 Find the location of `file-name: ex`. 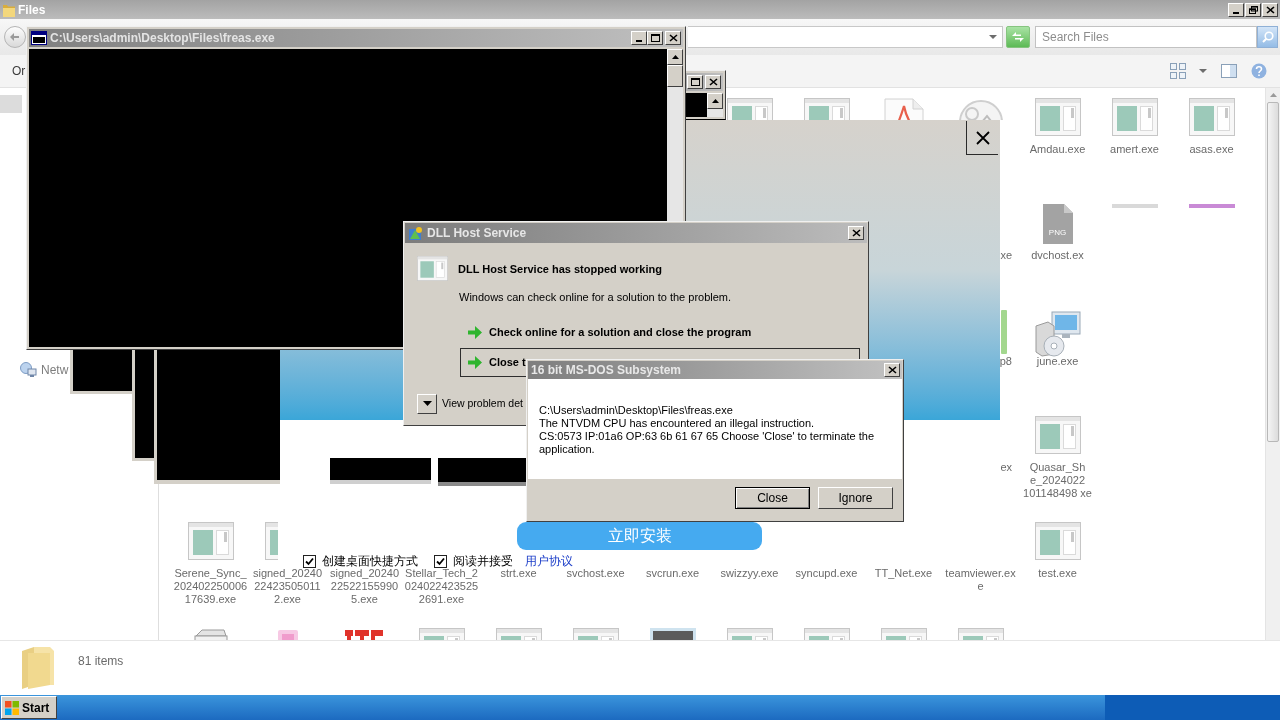

file-name: ex is located at coordinates (1006, 467).